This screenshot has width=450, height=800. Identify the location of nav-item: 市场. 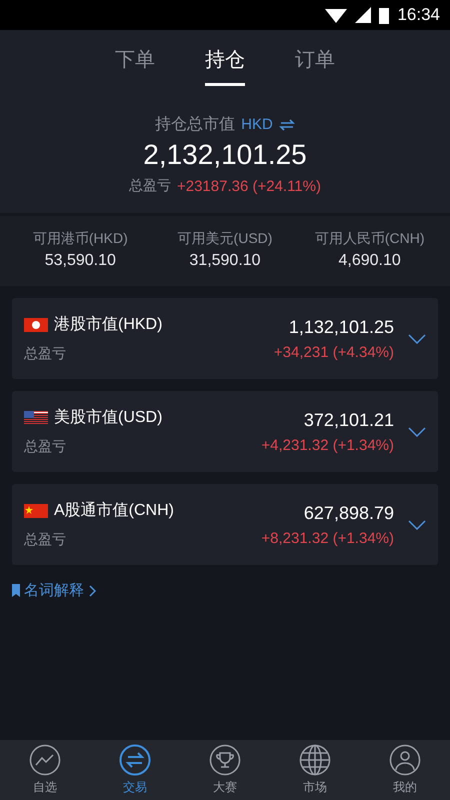
(315, 770).